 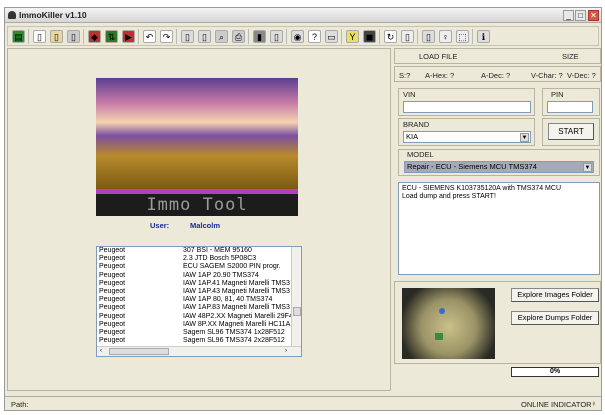 What do you see at coordinates (467, 107) in the screenshot?
I see `vin-input` at bounding box center [467, 107].